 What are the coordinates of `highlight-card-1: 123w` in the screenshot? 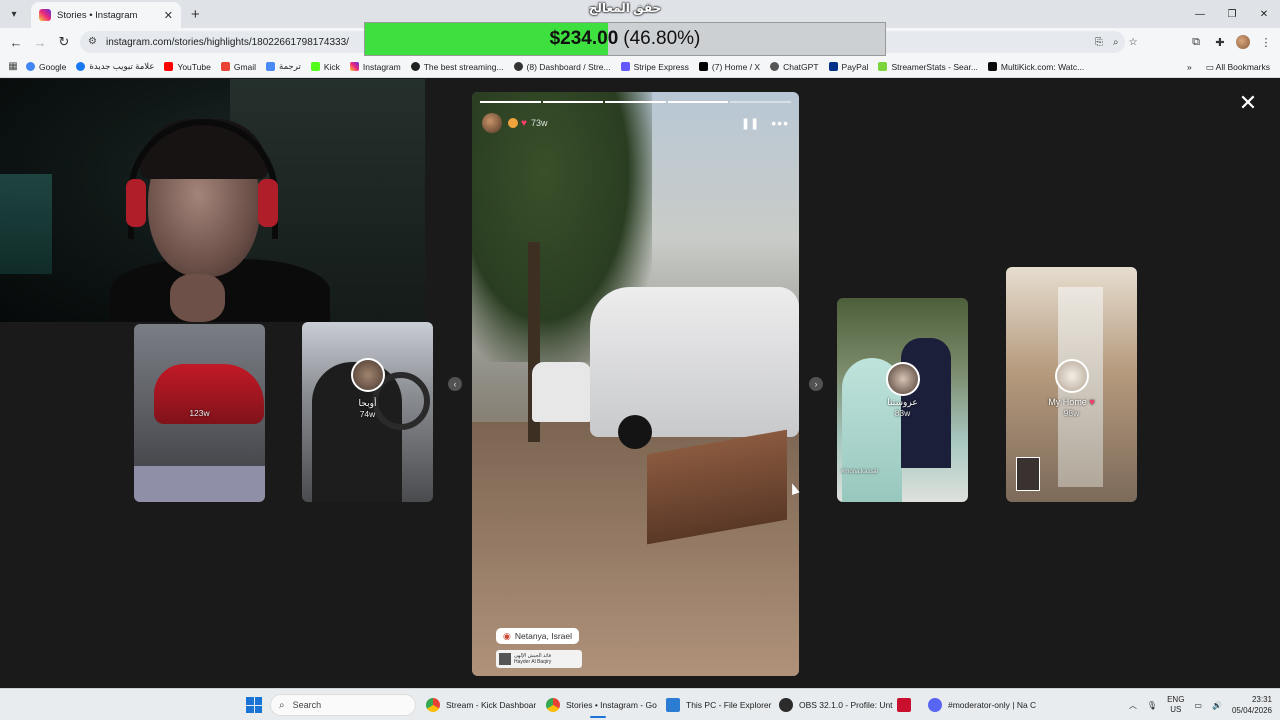 It's located at (199, 413).